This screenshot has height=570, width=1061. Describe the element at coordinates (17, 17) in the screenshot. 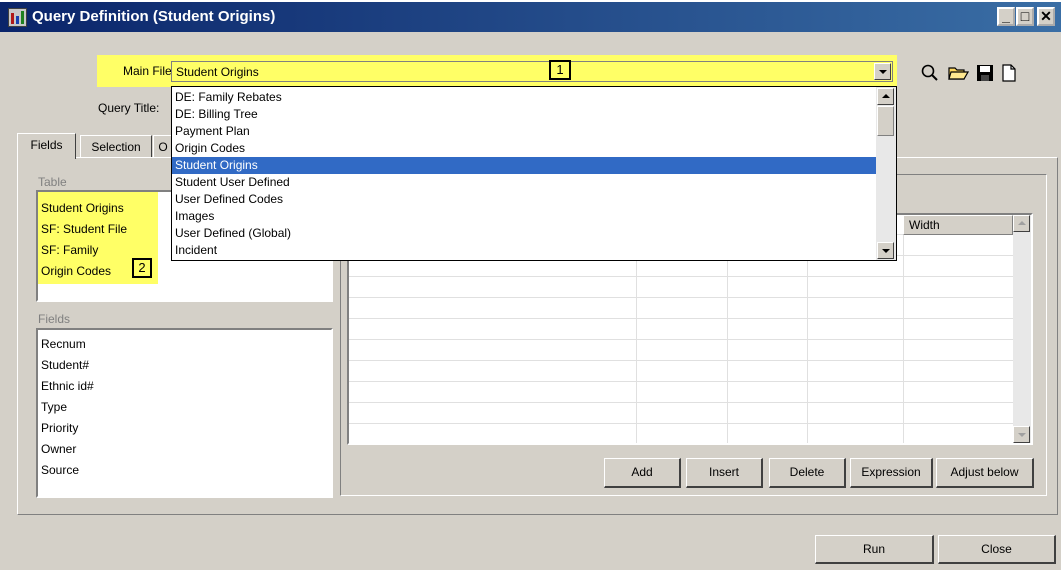

I see `app-icon` at that location.